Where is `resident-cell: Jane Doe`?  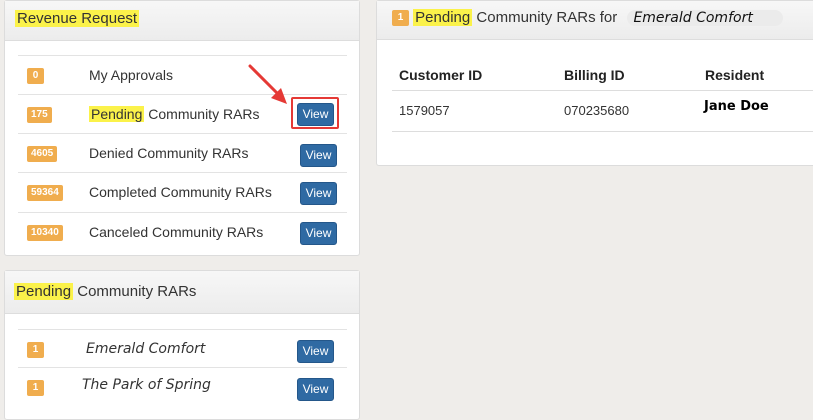 resident-cell: Jane Doe is located at coordinates (736, 106).